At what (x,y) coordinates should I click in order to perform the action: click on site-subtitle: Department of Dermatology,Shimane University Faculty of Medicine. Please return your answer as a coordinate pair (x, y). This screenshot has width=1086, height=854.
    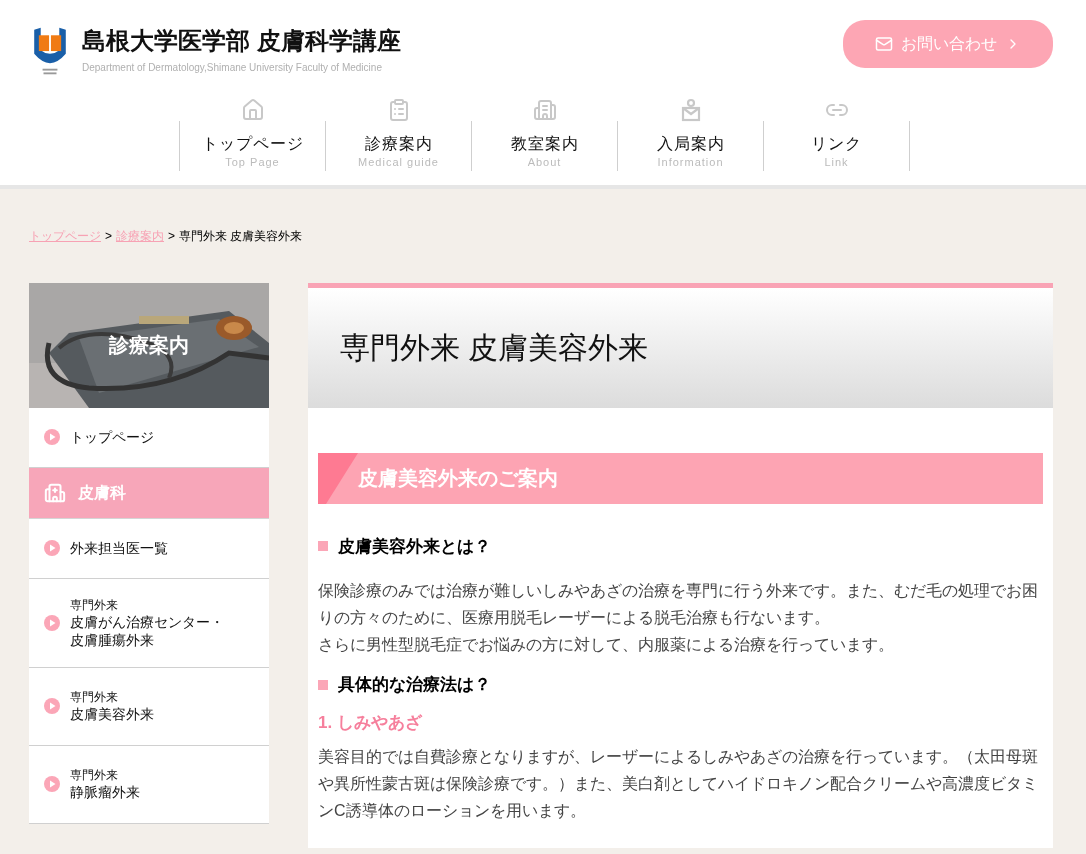
    Looking at the image, I should click on (232, 68).